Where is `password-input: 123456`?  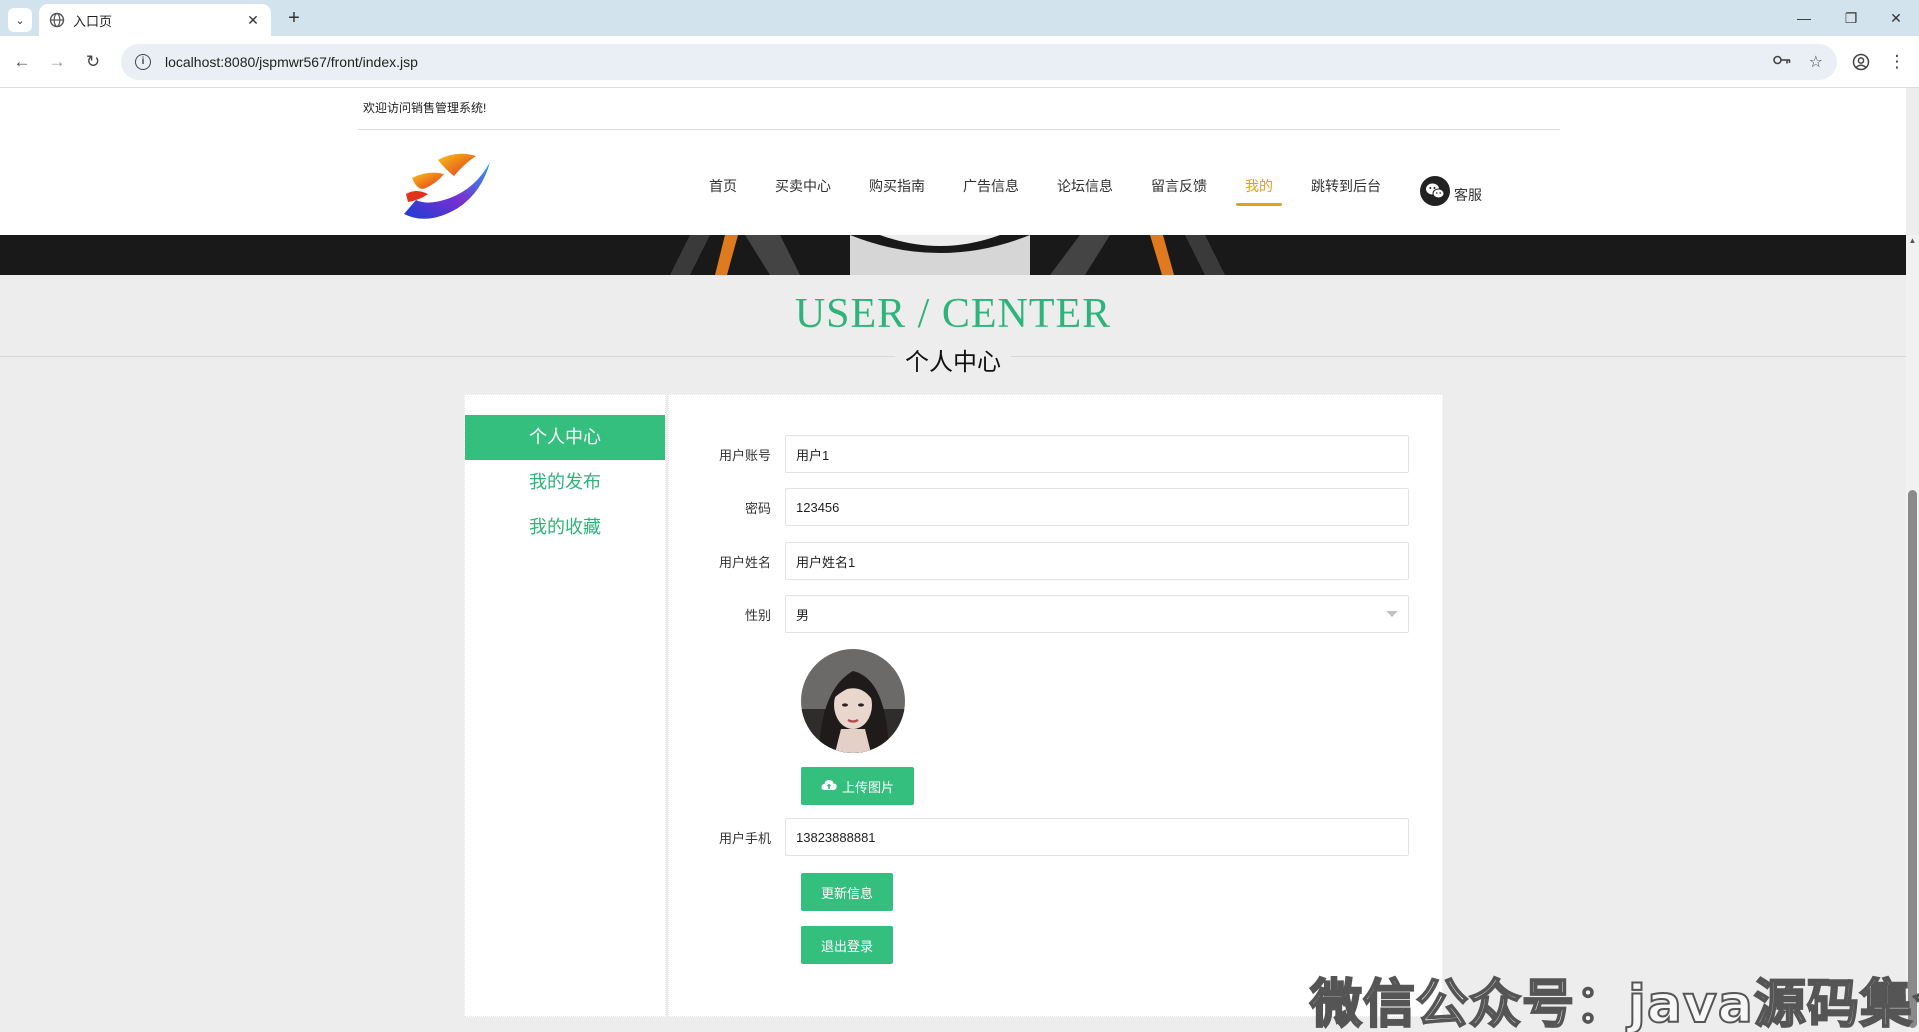
password-input: 123456 is located at coordinates (1097, 507).